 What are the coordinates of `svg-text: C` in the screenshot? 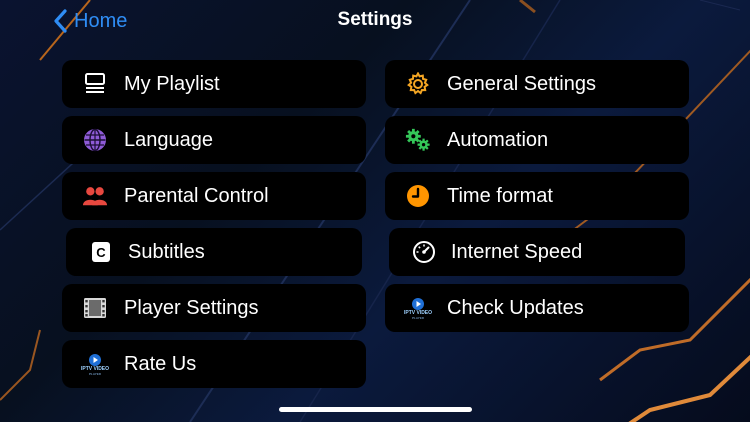 It's located at (101, 252).